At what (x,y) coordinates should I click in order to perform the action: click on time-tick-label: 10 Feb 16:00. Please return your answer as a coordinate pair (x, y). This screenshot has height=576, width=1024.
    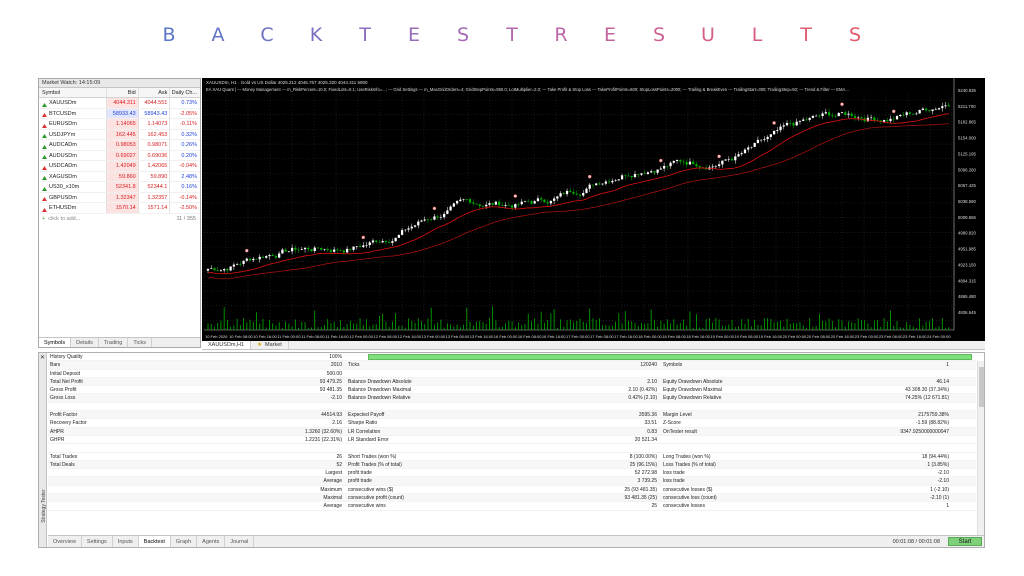
    Looking at the image, I should click on (265, 336).